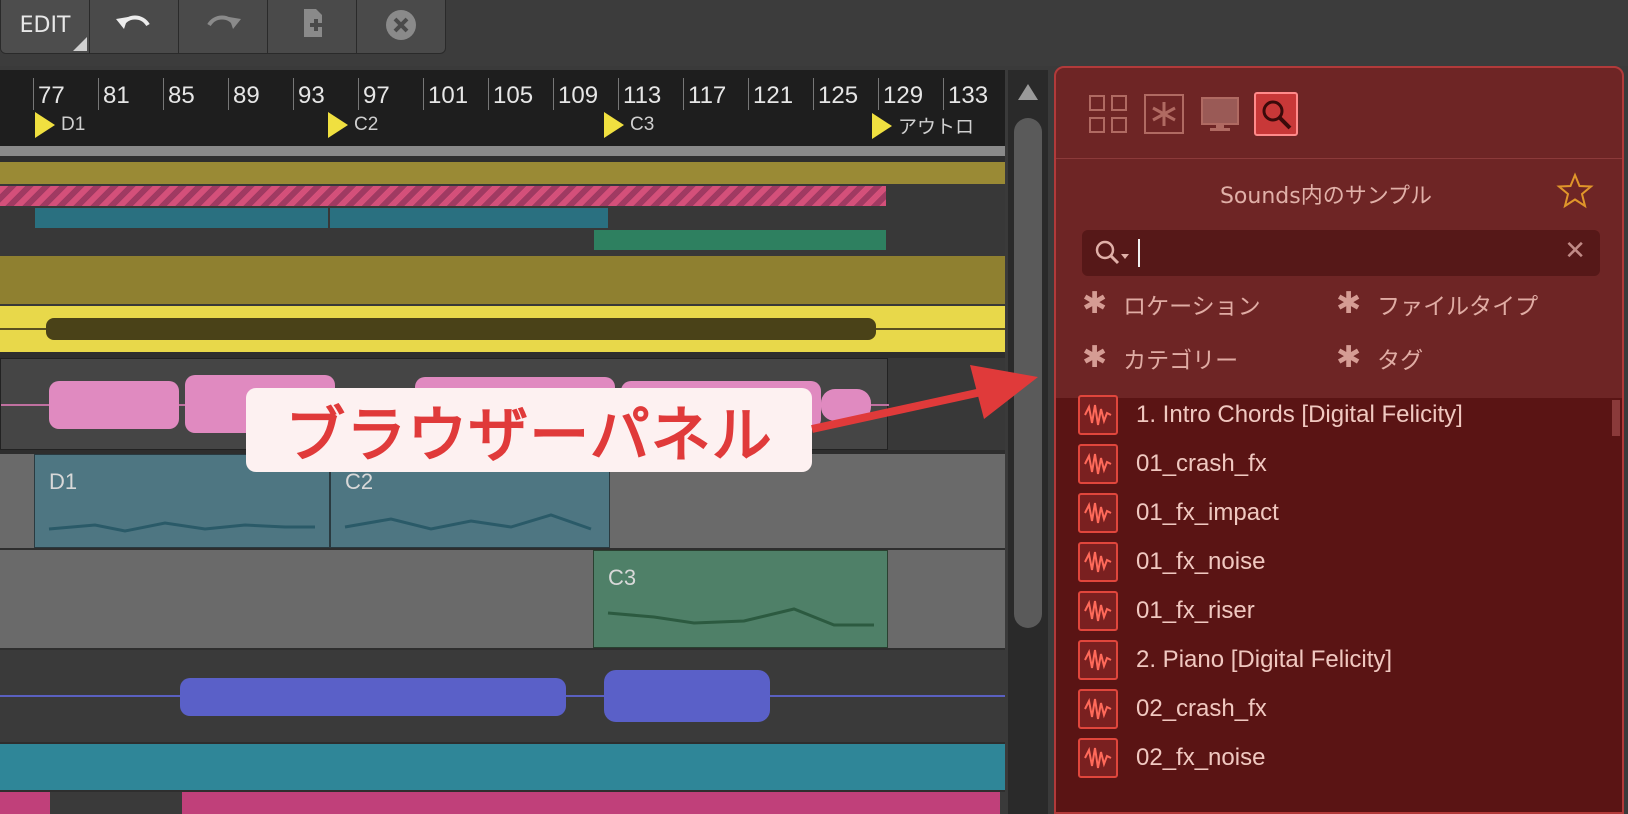  I want to click on notes-preview, so click(740, 617).